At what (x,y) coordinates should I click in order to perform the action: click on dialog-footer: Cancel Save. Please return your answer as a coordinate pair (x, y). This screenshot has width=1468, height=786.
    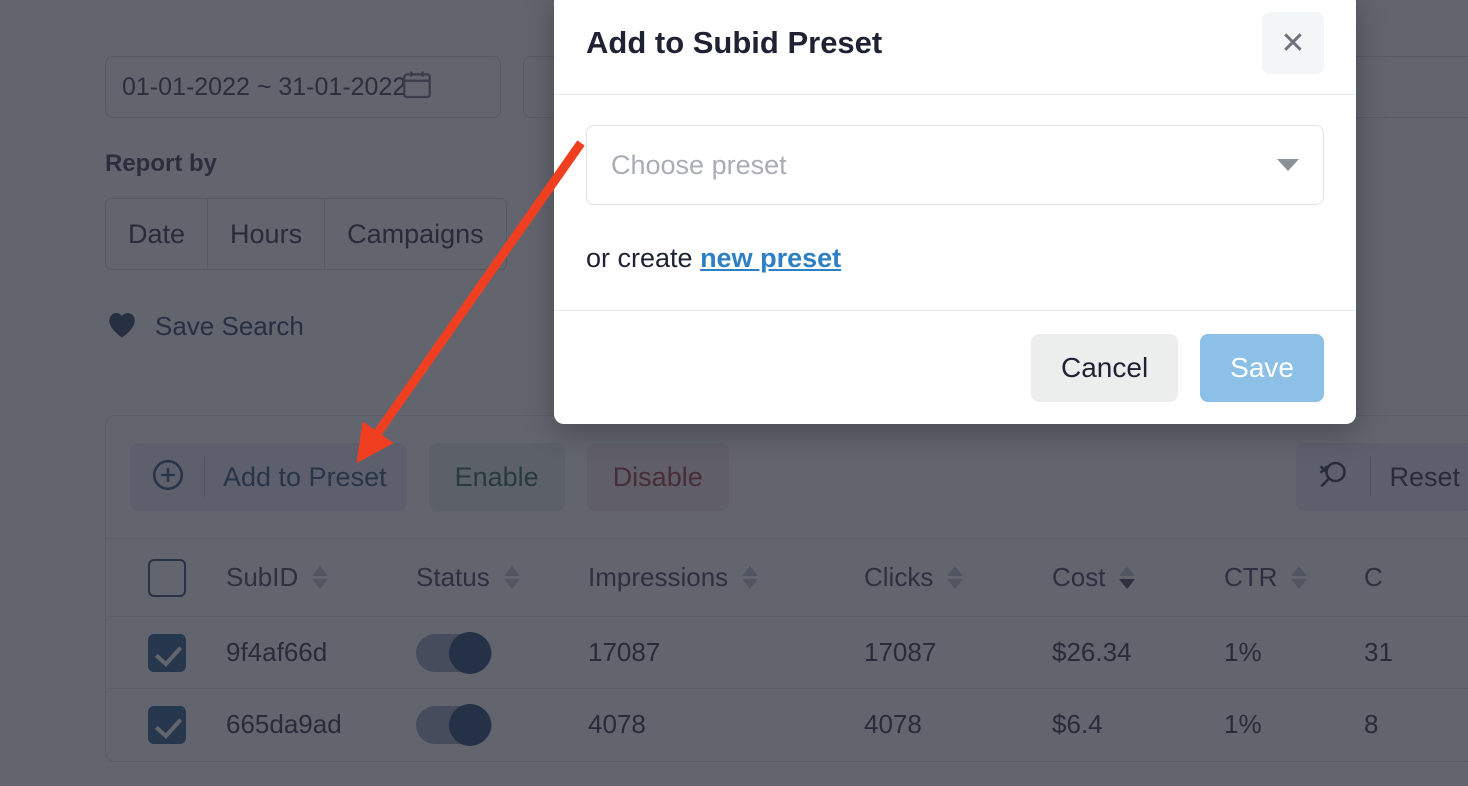
    Looking at the image, I should click on (955, 367).